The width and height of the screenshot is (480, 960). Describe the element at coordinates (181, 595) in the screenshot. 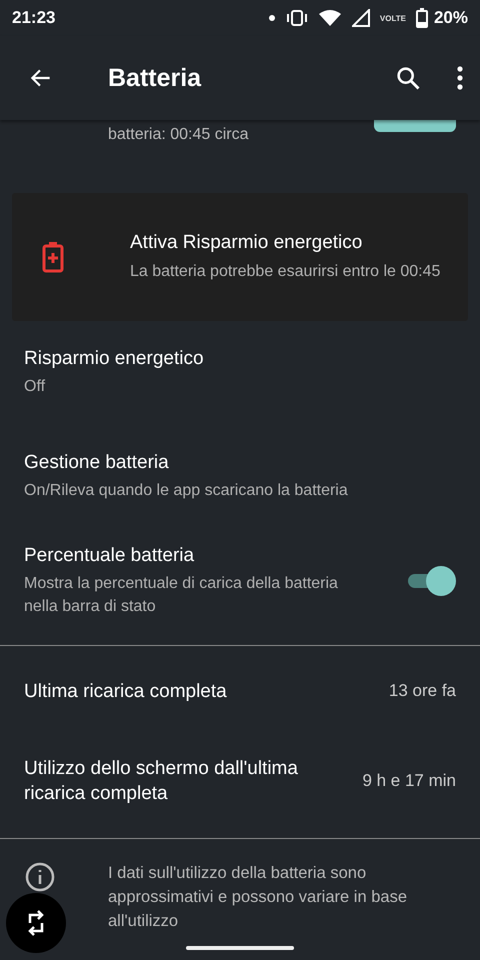

I see `setting-summary: Mostra la percentuale di carica della batteria nella barra di stato` at that location.